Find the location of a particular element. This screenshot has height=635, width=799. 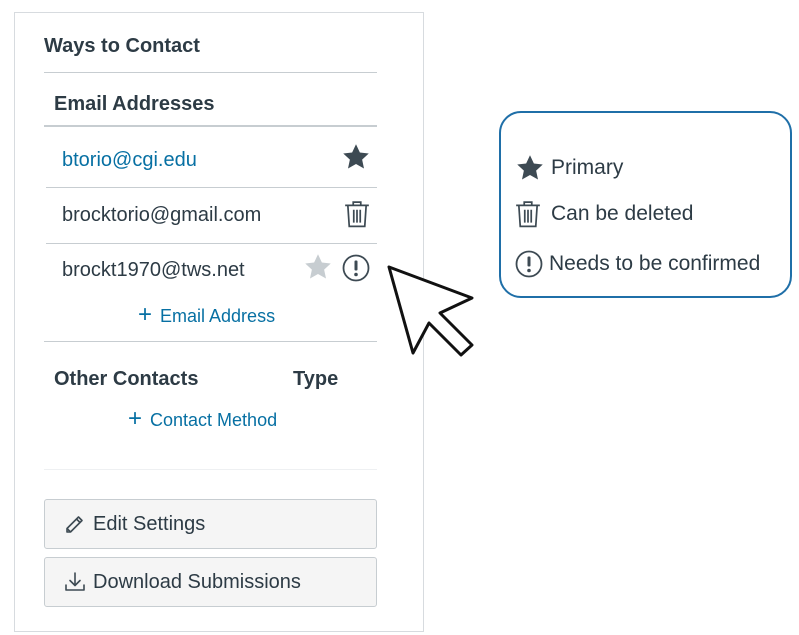

legend-item-unconfirmed: Needs to be confirmed is located at coordinates (637, 264).